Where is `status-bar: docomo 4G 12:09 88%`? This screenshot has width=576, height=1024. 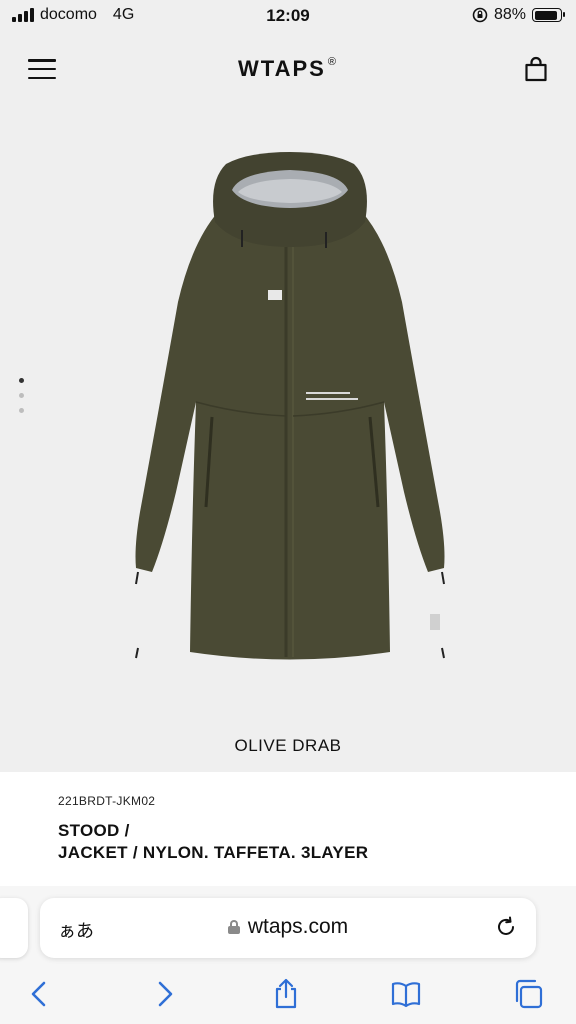 status-bar: docomo 4G 12:09 88% is located at coordinates (288, 17).